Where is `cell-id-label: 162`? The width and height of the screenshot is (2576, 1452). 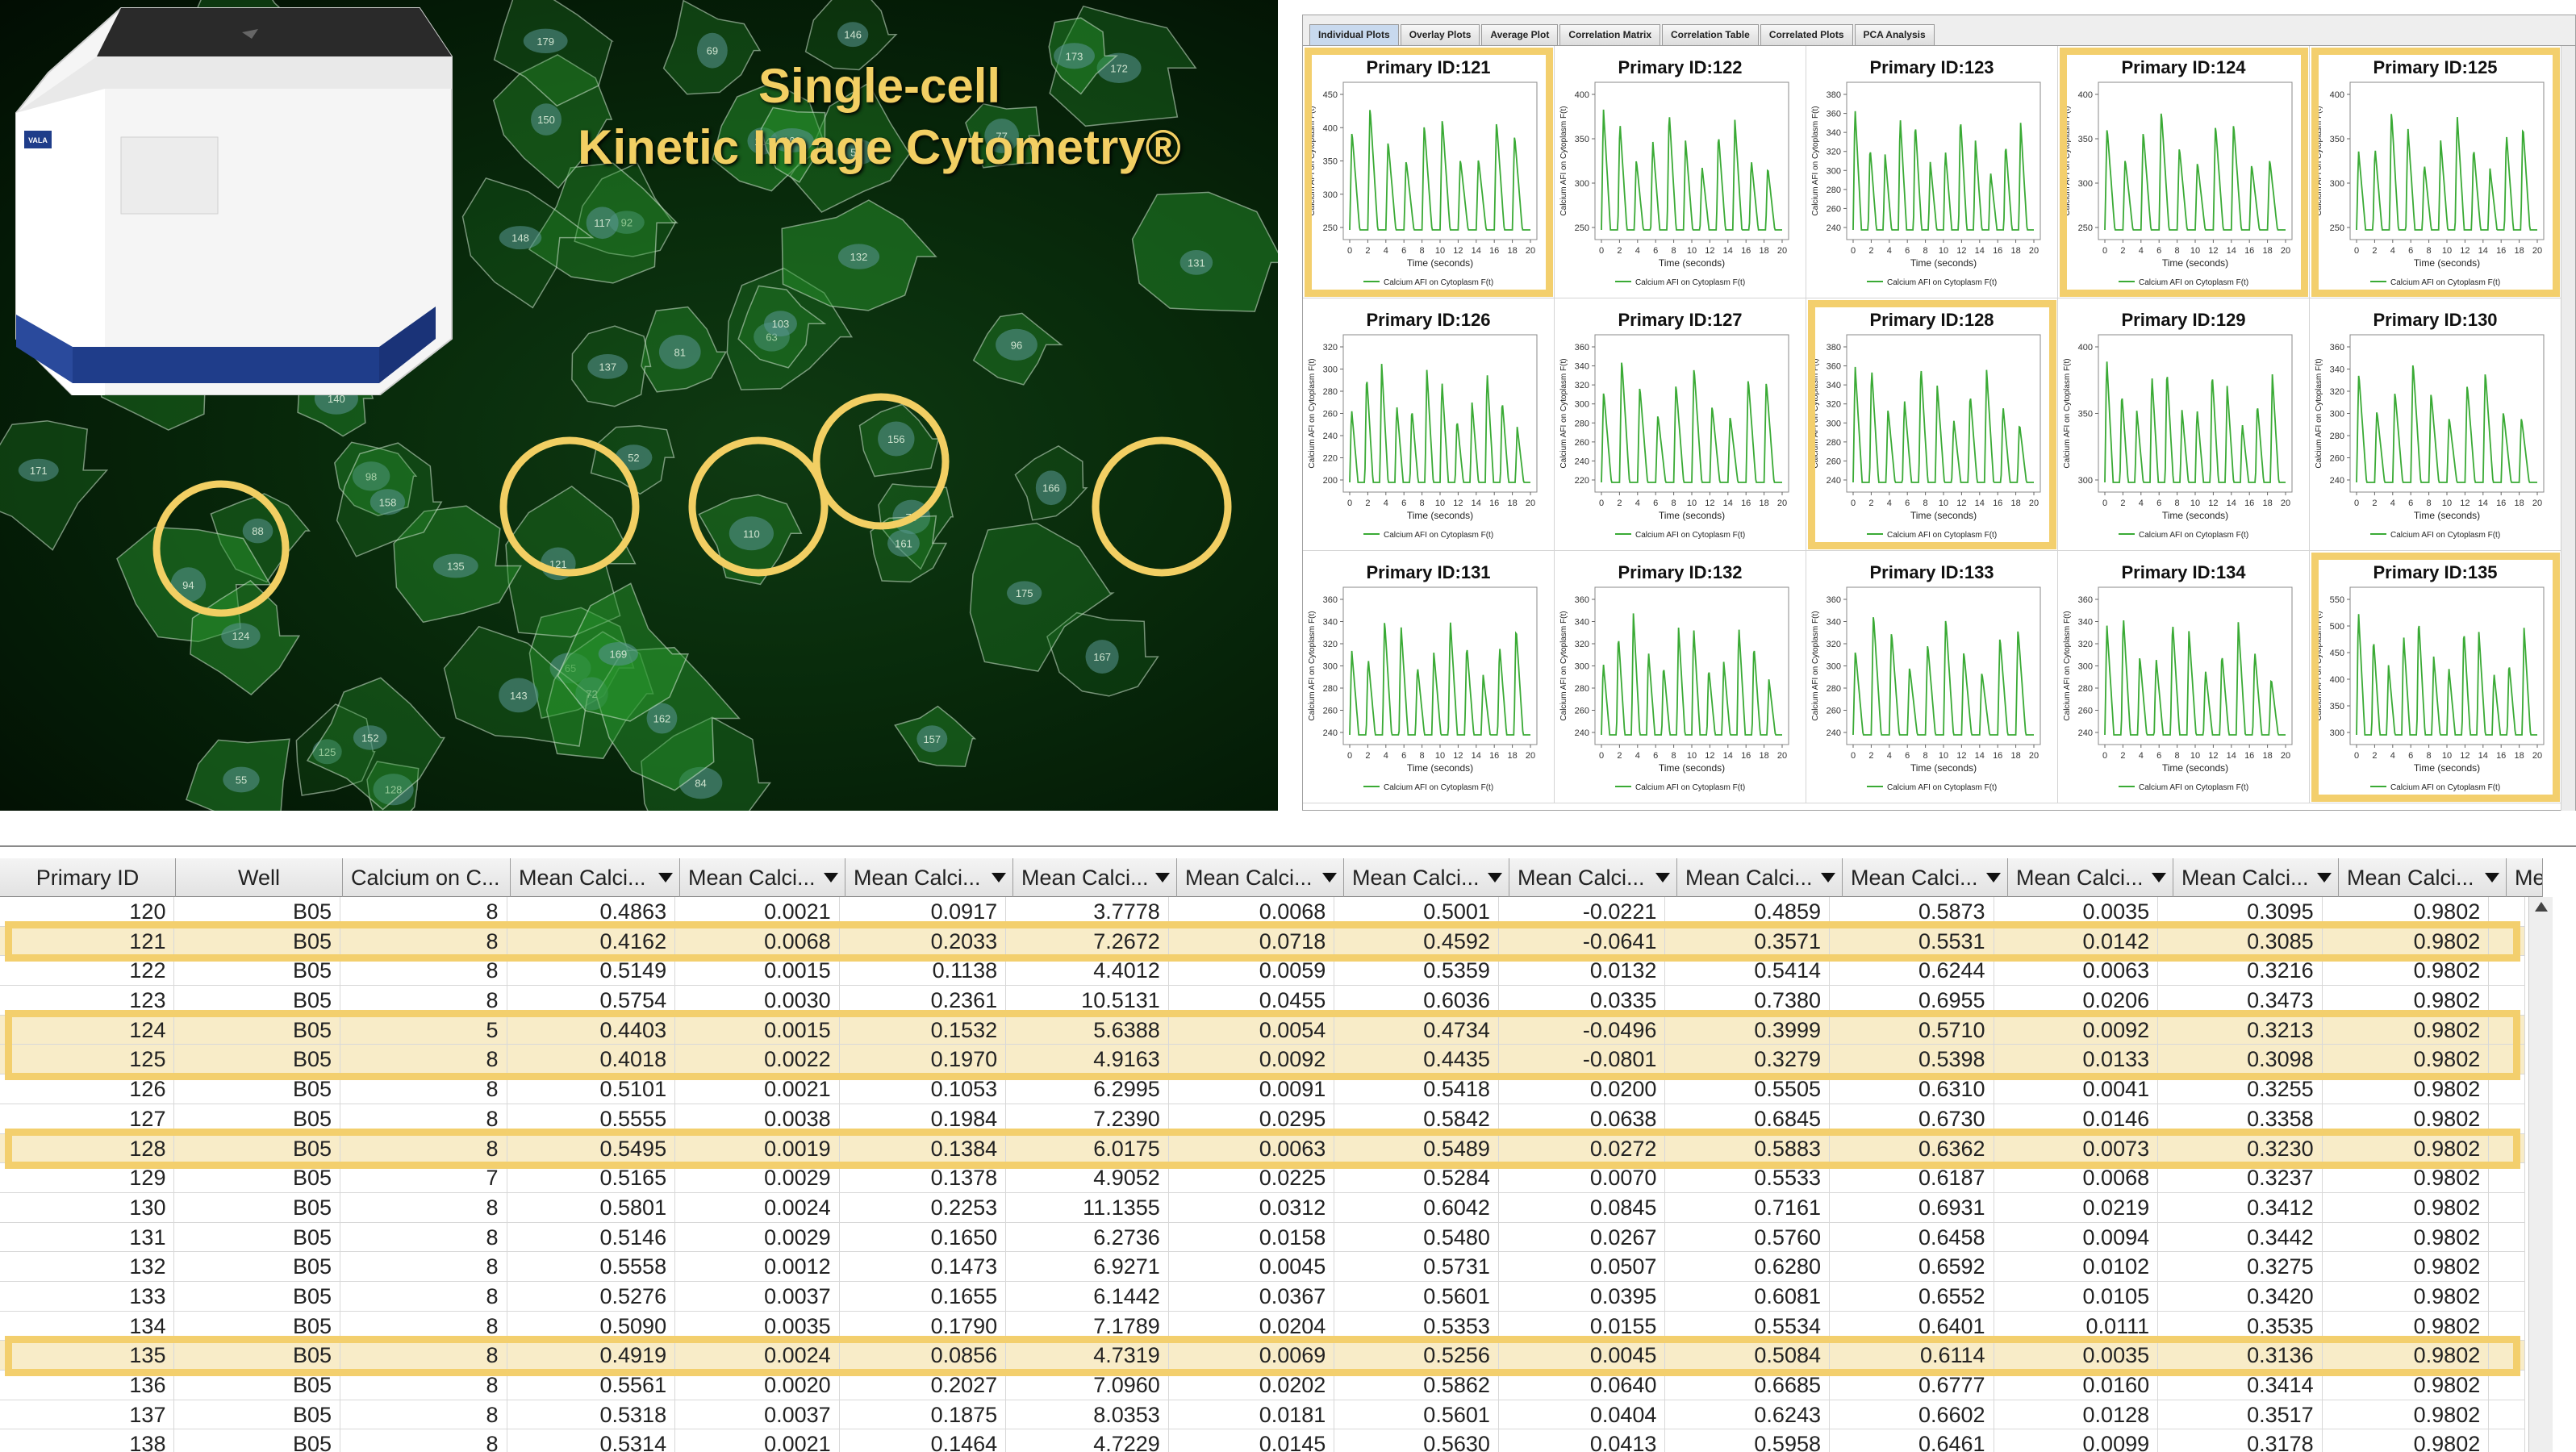
cell-id-label: 162 is located at coordinates (662, 719).